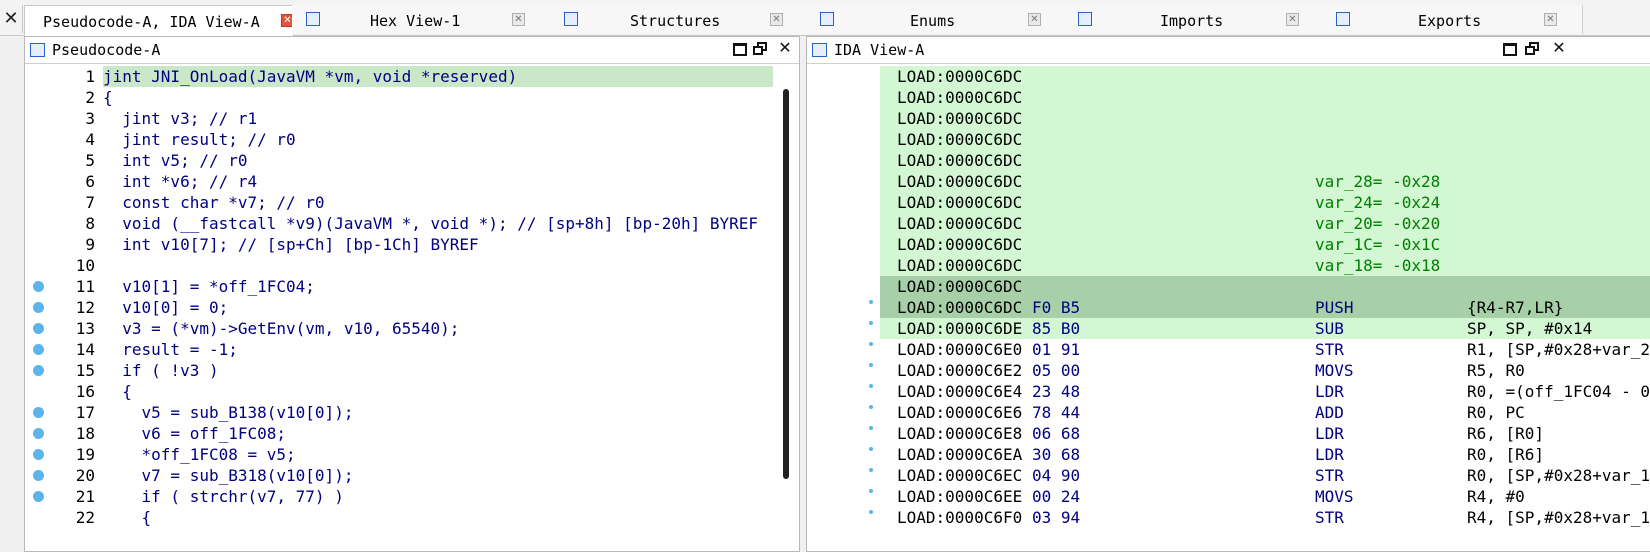  I want to click on address: LOAD:0000C6DE, so click(960, 328).